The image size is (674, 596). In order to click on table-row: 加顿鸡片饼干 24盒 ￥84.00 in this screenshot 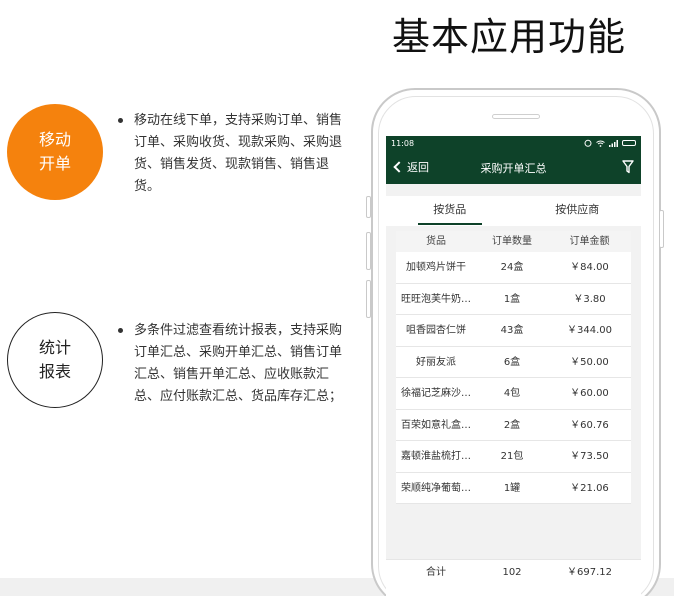, I will do `click(513, 268)`.